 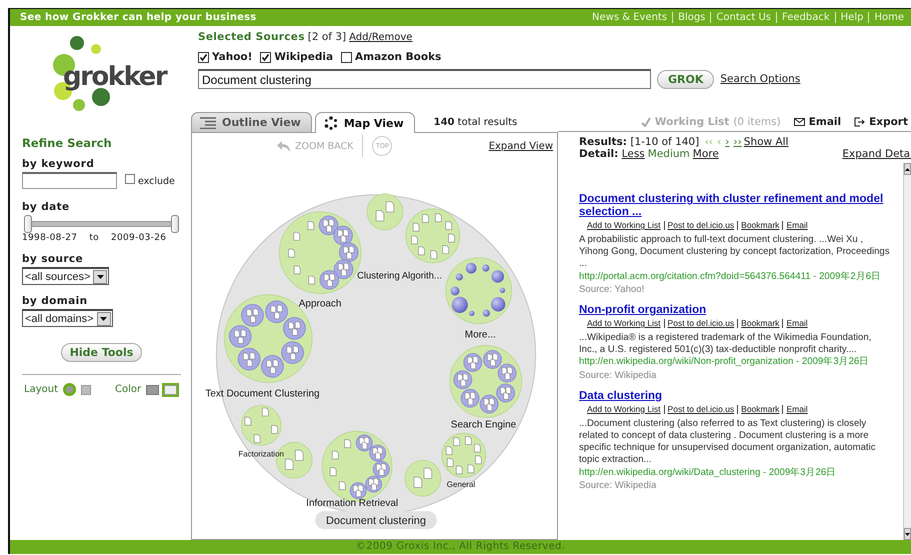 I want to click on list-icon, so click(x=208, y=122).